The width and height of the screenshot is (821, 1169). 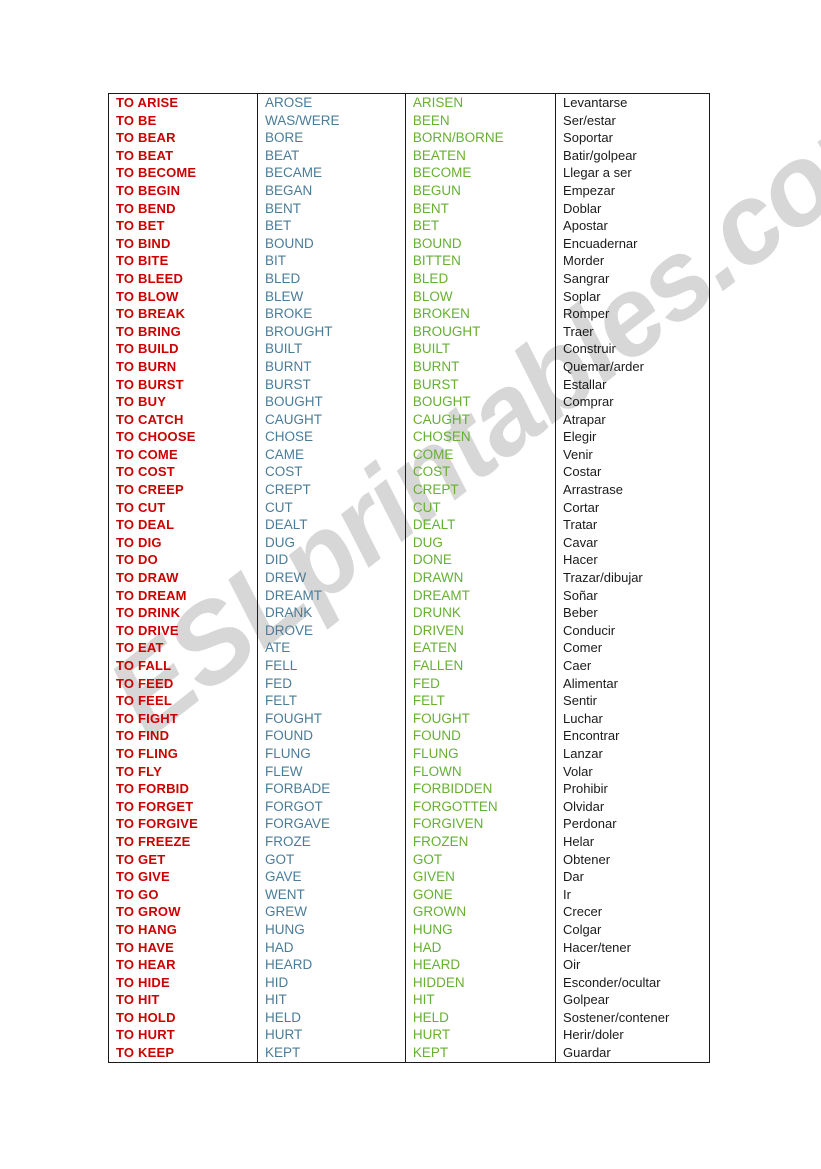 I want to click on cell-translation: Costar, so click(x=632, y=472).